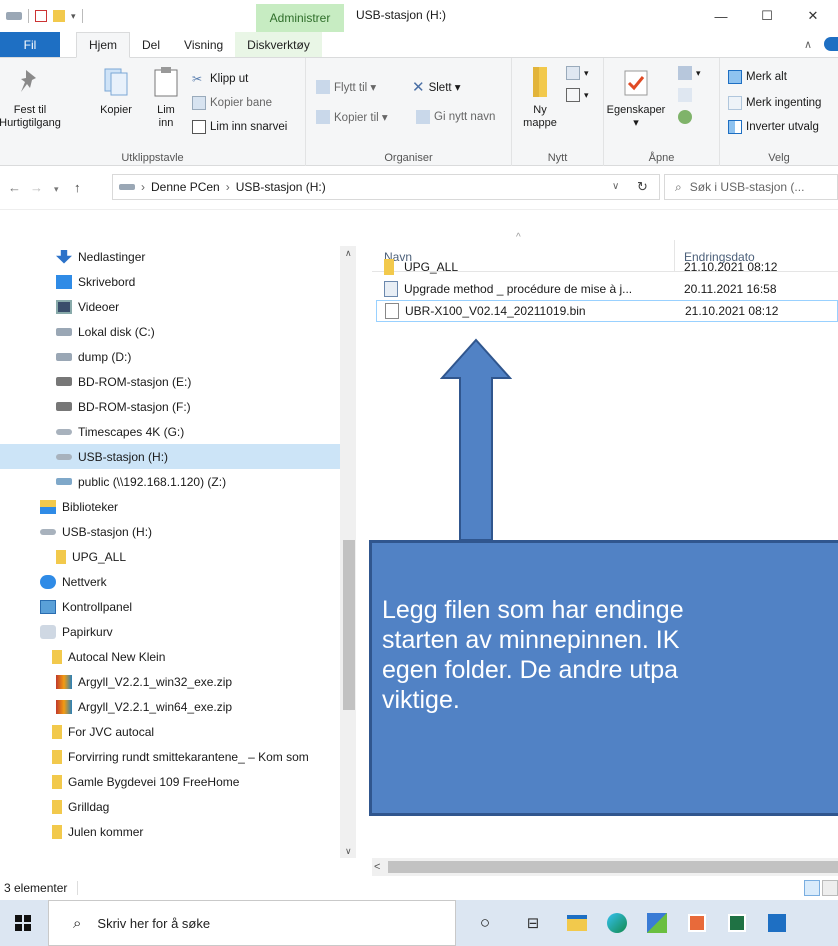 This screenshot has height=946, width=838. What do you see at coordinates (232, 103) in the screenshot?
I see `copy-path-button: Kopier bane` at bounding box center [232, 103].